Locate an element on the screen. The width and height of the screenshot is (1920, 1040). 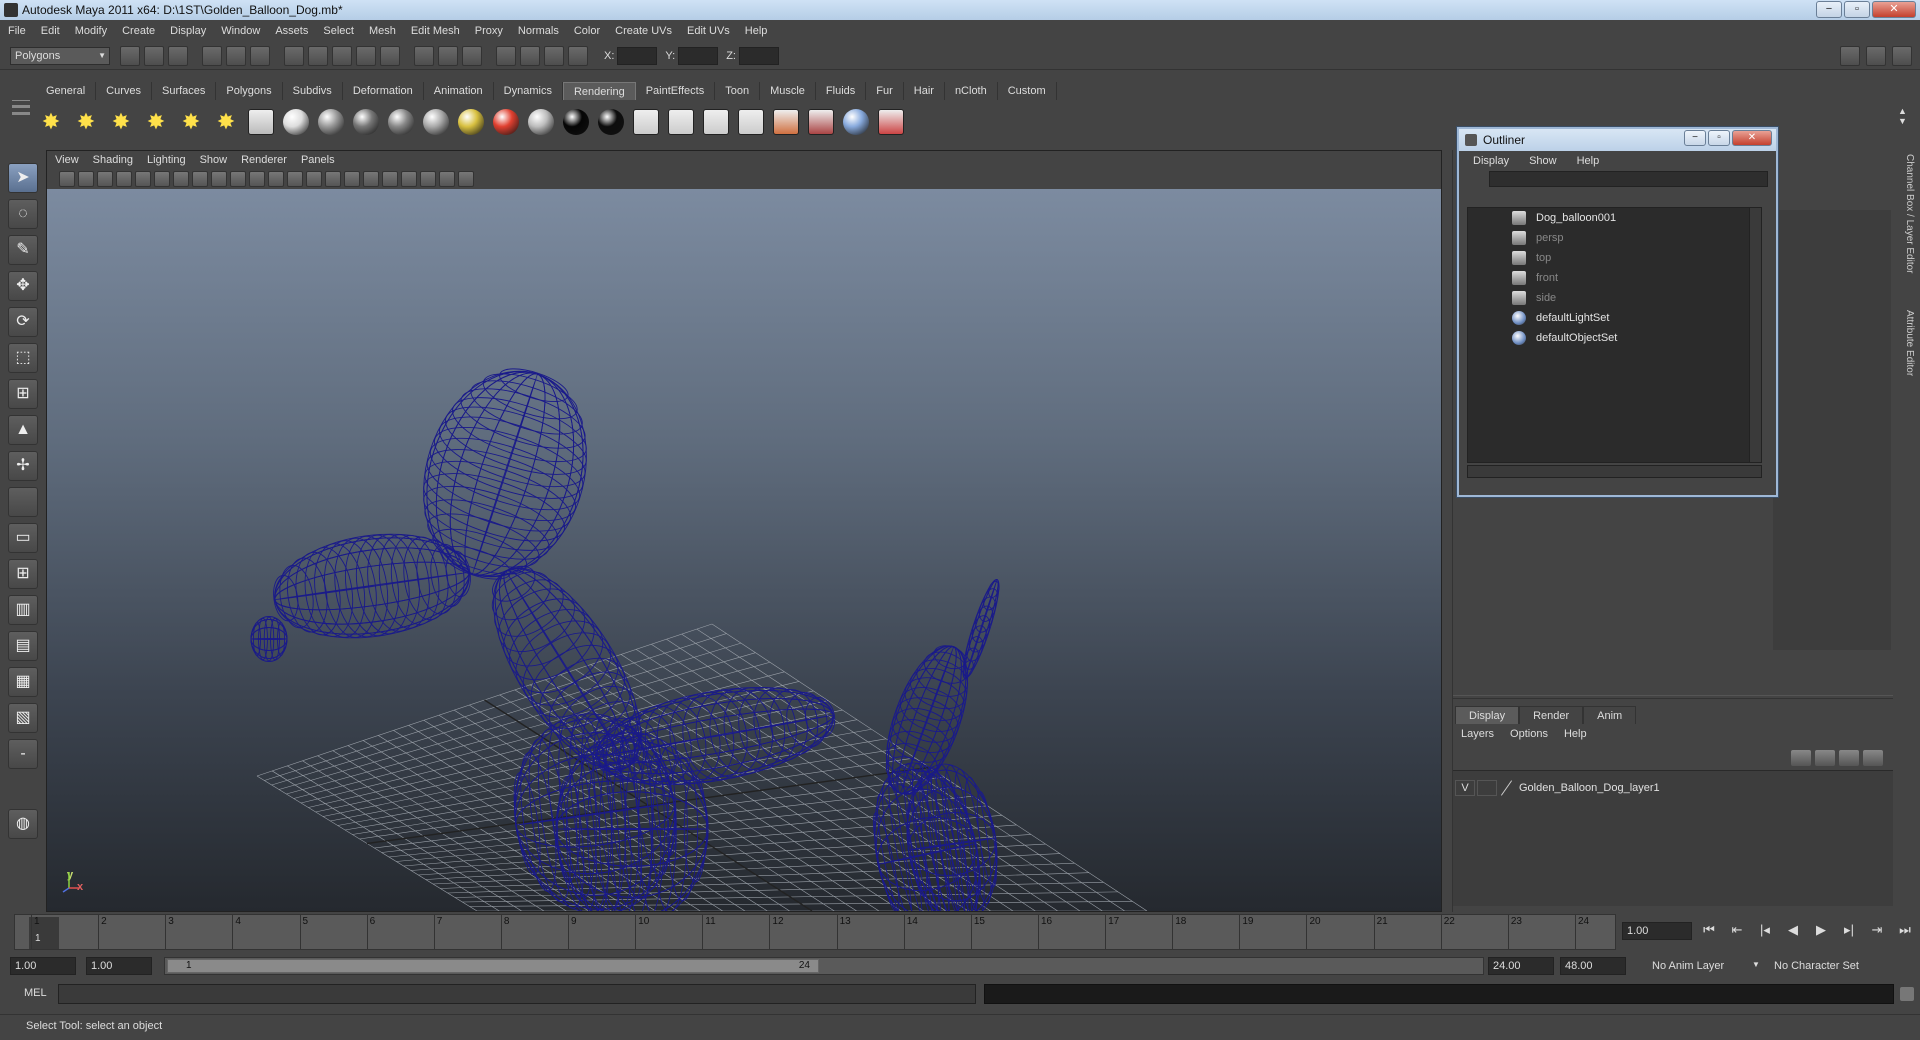
layer-display-type-toggle is located at coordinates (1487, 788).